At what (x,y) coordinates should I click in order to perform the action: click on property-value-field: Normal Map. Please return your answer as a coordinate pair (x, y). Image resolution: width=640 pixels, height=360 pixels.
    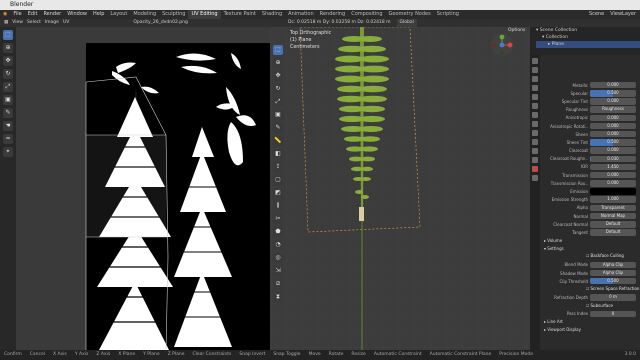
    Looking at the image, I should click on (613, 216).